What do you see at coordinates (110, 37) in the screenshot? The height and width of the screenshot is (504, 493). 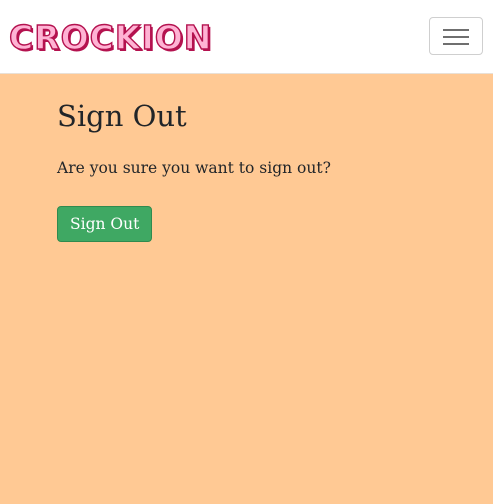 I see `brand-logo: CROCKION` at bounding box center [110, 37].